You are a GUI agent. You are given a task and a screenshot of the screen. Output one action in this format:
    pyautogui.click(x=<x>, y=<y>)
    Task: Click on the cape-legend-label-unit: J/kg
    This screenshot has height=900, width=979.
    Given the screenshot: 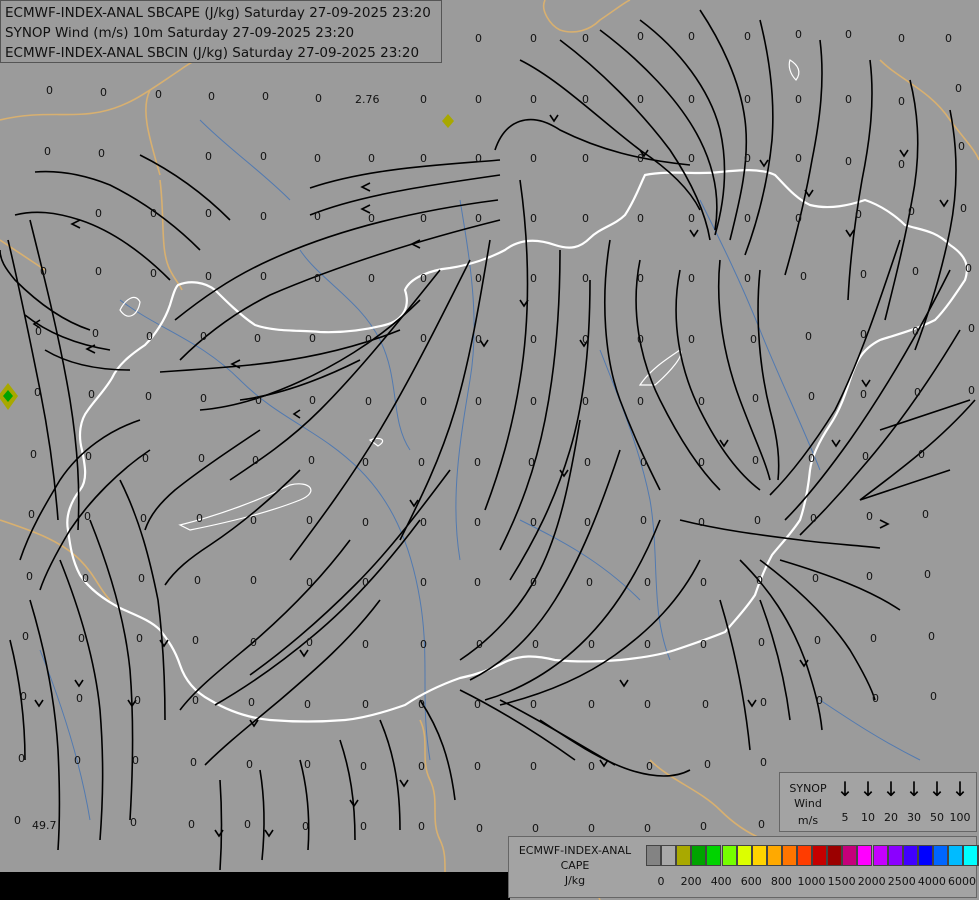 What is the action you would take?
    pyautogui.click(x=575, y=880)
    